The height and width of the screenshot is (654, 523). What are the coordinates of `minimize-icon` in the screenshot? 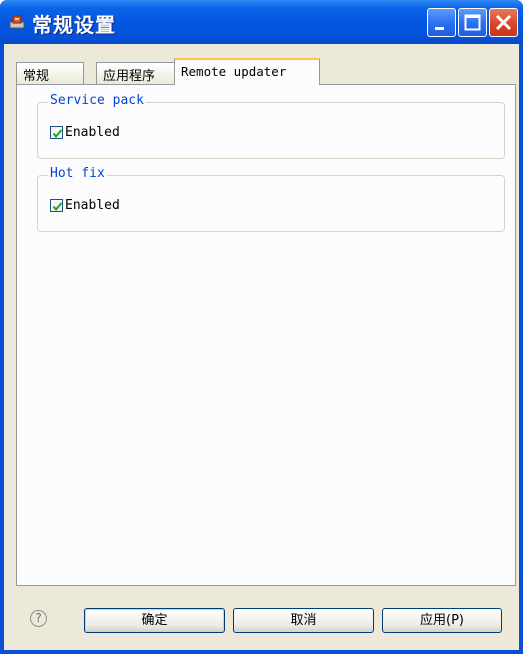 It's located at (439, 28).